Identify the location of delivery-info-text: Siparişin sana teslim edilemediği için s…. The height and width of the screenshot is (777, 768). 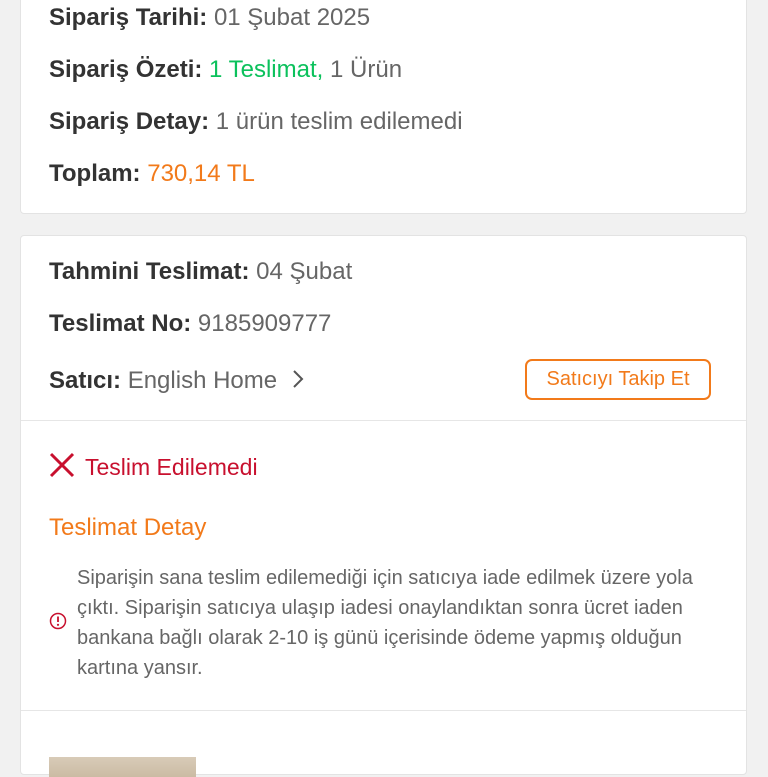
(385, 623).